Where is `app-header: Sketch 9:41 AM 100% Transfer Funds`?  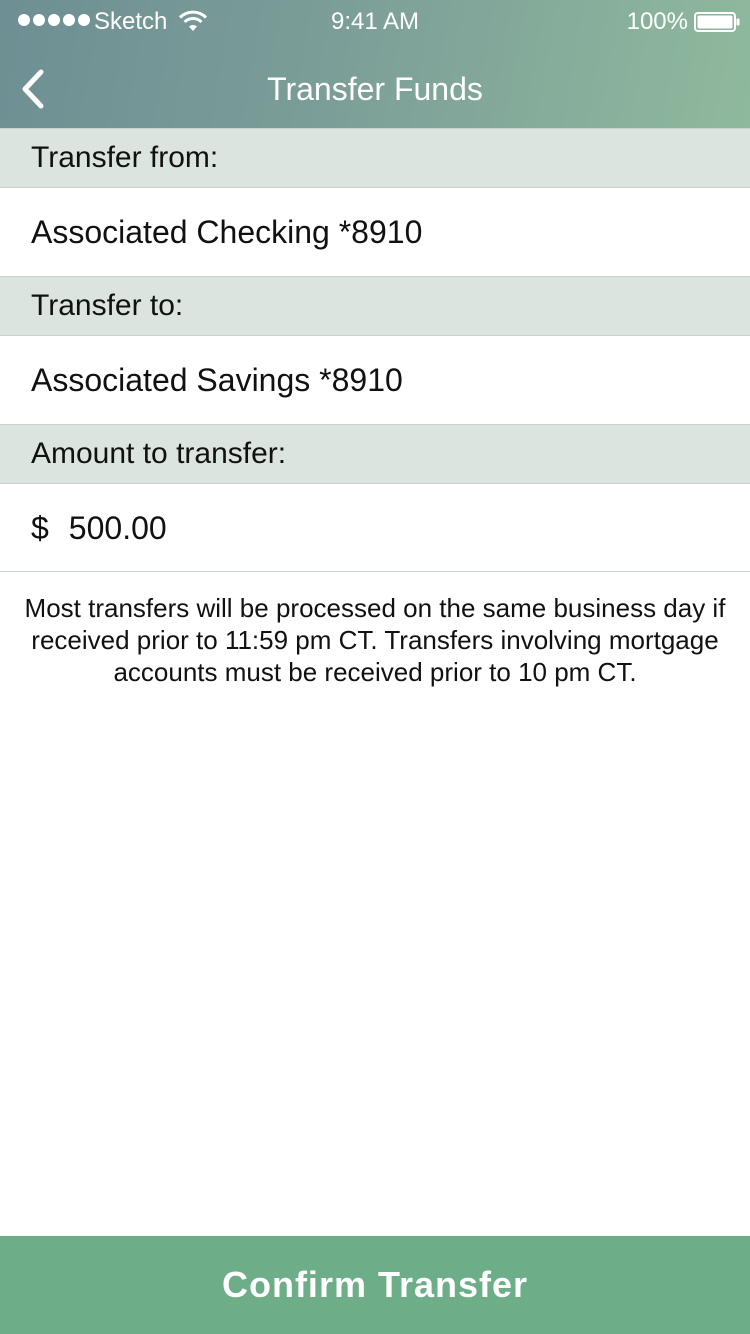
app-header: Sketch 9:41 AM 100% Transfer Funds is located at coordinates (375, 64).